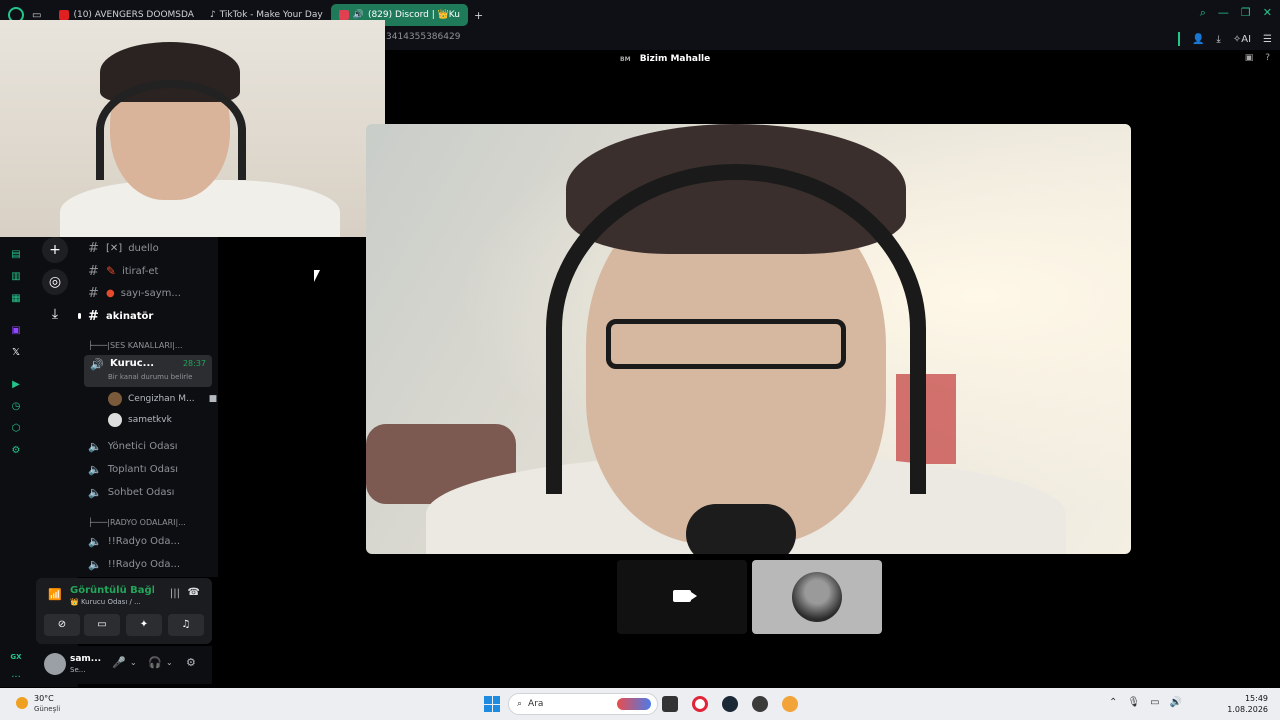 This screenshot has height=720, width=1280. What do you see at coordinates (700, 704) in the screenshot?
I see `opera-gx-taskbar-icon` at bounding box center [700, 704].